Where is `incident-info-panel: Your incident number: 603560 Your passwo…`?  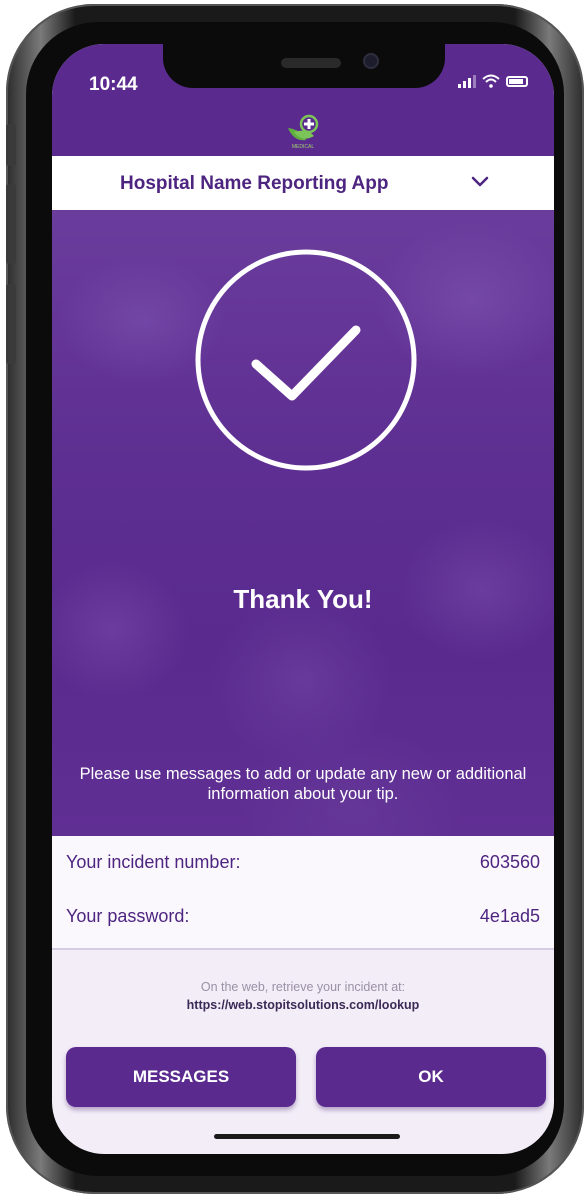
incident-info-panel: Your incident number: 603560 Your passwo… is located at coordinates (303, 892).